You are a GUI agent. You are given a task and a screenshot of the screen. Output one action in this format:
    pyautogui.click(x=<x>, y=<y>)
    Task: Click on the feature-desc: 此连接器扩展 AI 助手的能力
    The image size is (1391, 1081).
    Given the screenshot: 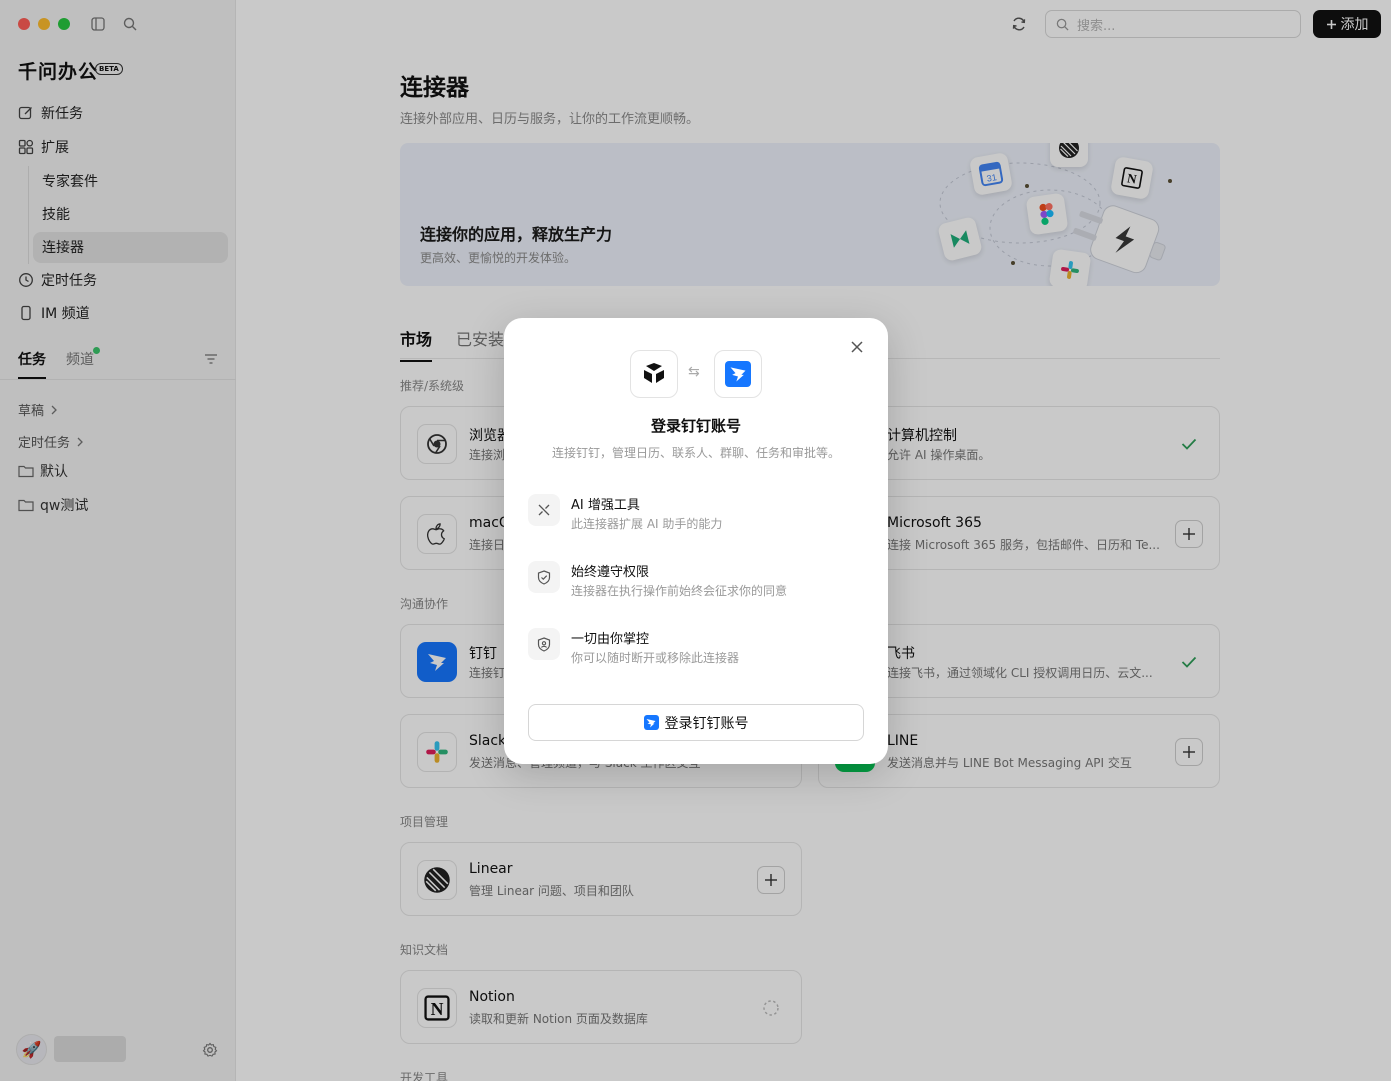 What is the action you would take?
    pyautogui.click(x=647, y=524)
    